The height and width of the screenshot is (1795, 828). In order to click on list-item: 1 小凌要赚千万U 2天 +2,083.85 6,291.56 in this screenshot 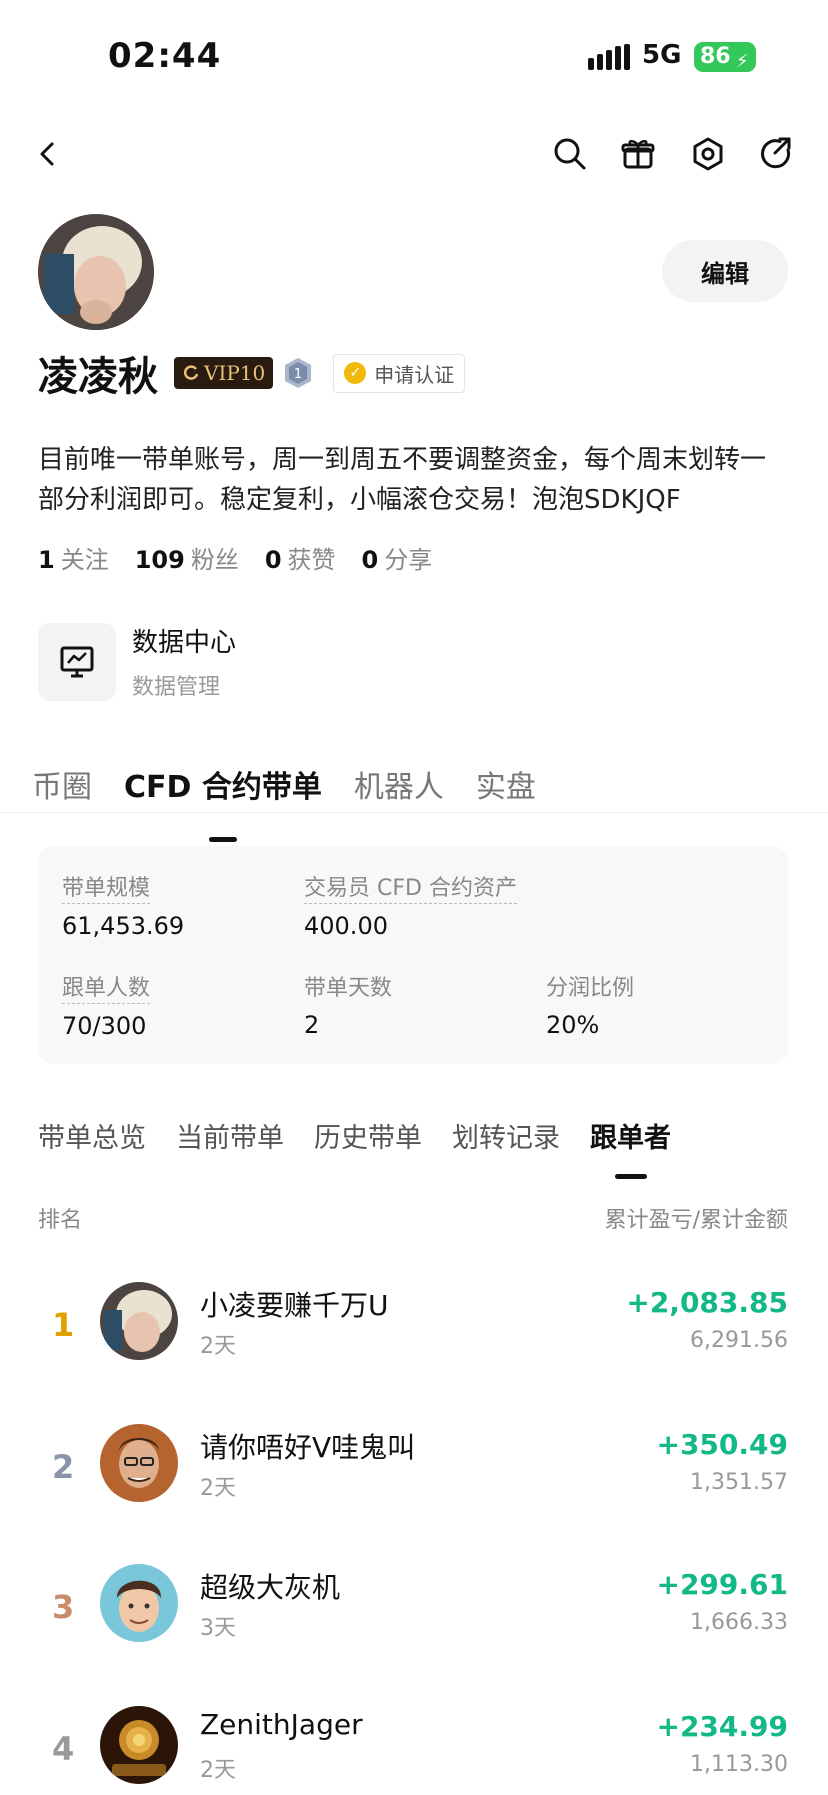, I will do `click(413, 1332)`.